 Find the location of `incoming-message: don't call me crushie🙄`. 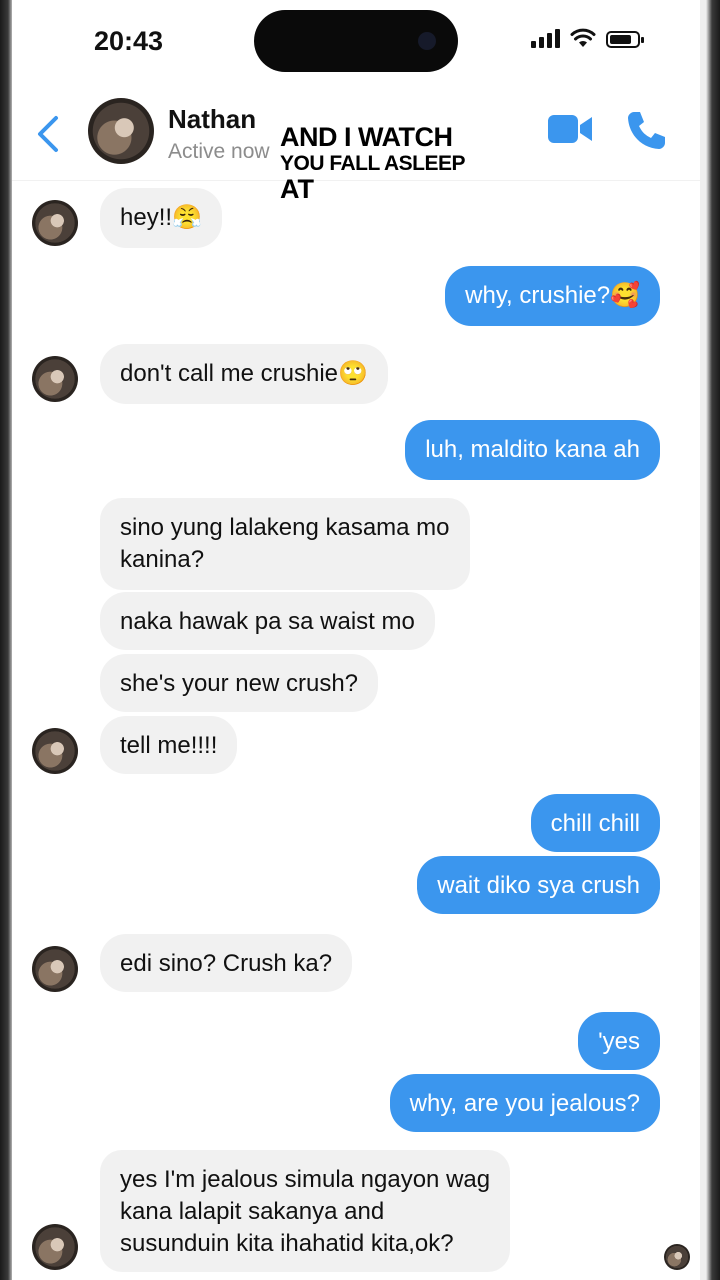

incoming-message: don't call me crushie🙄 is located at coordinates (244, 374).